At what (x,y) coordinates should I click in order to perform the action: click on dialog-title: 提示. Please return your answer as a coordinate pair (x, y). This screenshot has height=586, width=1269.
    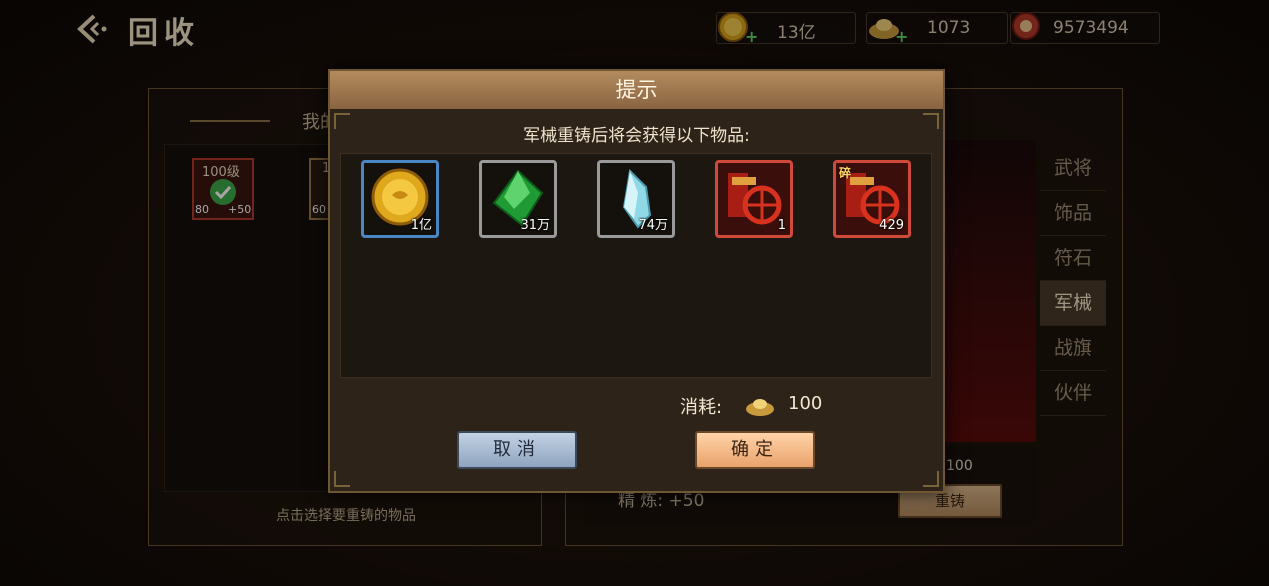
    Looking at the image, I should click on (636, 90).